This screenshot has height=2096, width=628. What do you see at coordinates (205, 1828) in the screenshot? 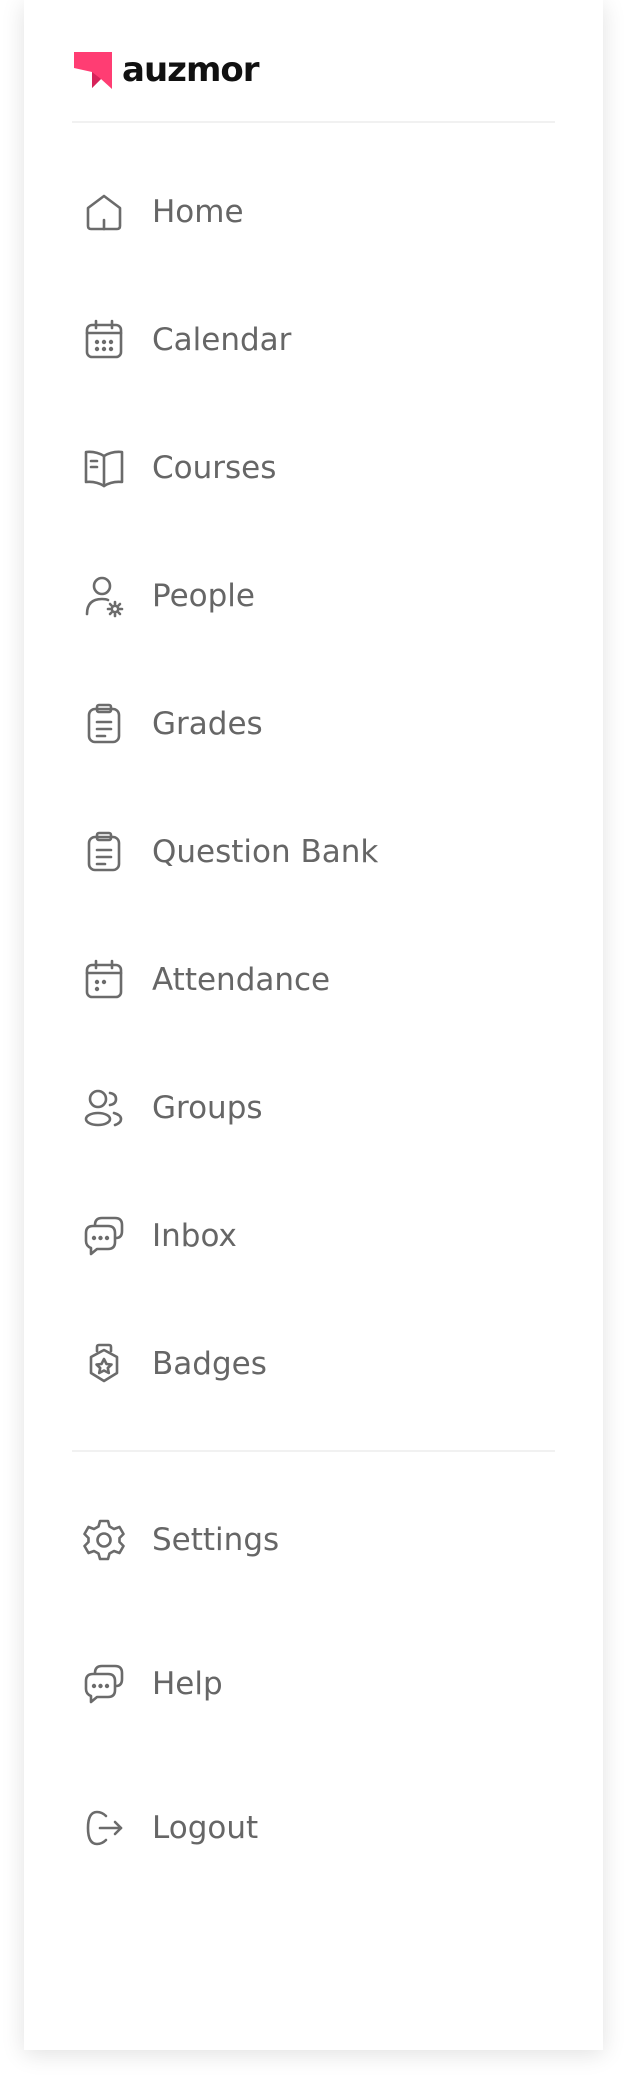
I see `nav-label-logout: Logout` at bounding box center [205, 1828].